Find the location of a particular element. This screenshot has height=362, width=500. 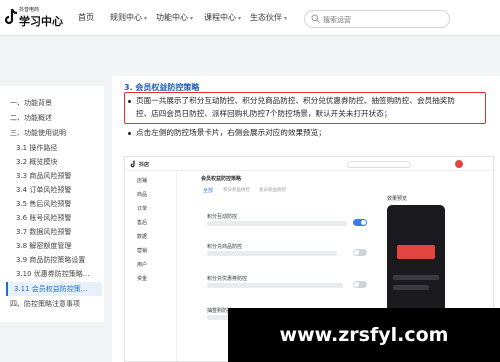

search-box is located at coordinates (377, 19).